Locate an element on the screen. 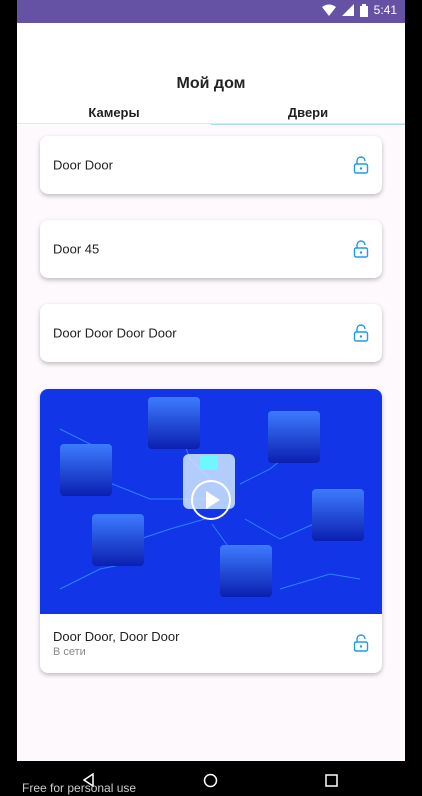 The width and height of the screenshot is (422, 796). recents-icon is located at coordinates (331, 780).